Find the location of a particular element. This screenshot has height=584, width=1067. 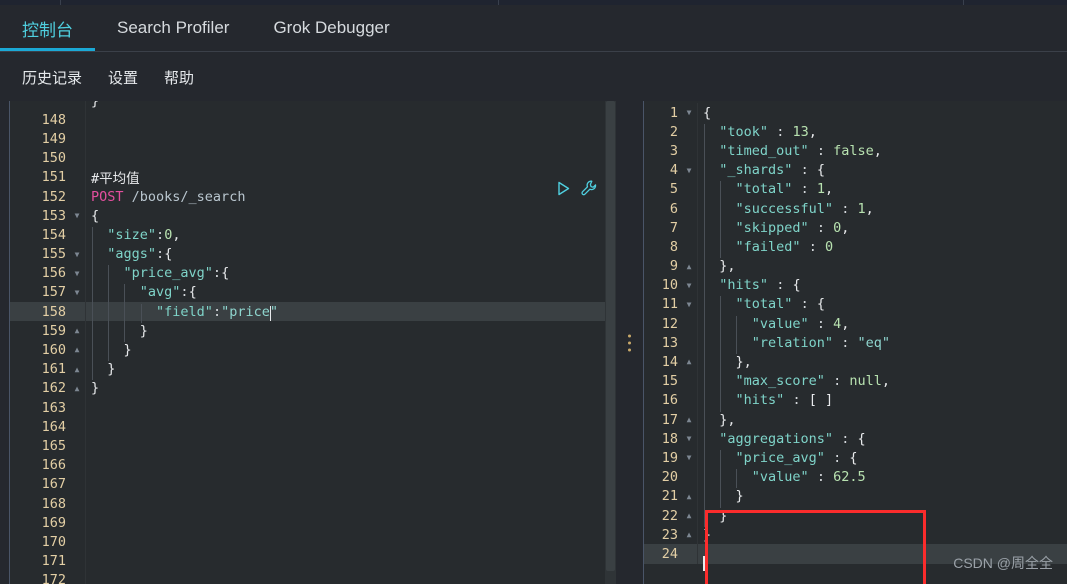

request-editor-scroll-thumb is located at coordinates (610, 336).